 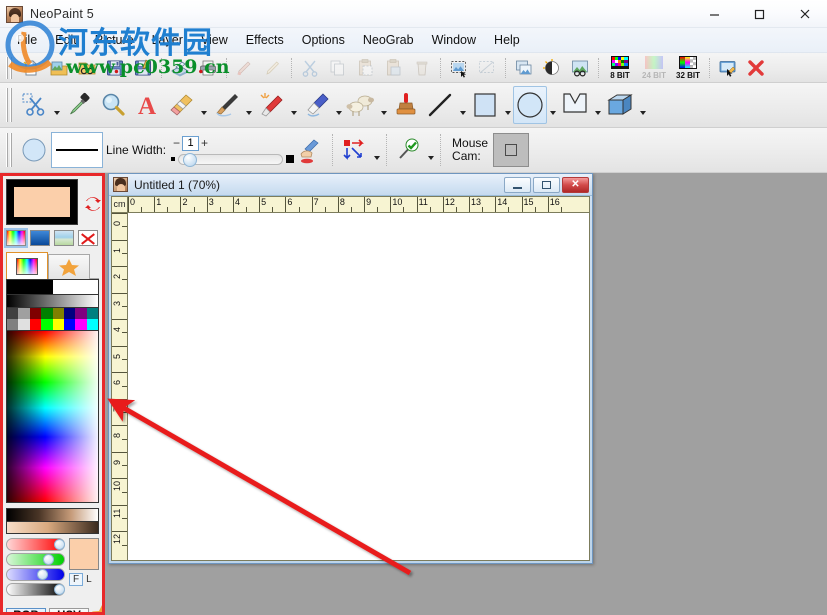 I want to click on black-white-bar, so click(x=52, y=287).